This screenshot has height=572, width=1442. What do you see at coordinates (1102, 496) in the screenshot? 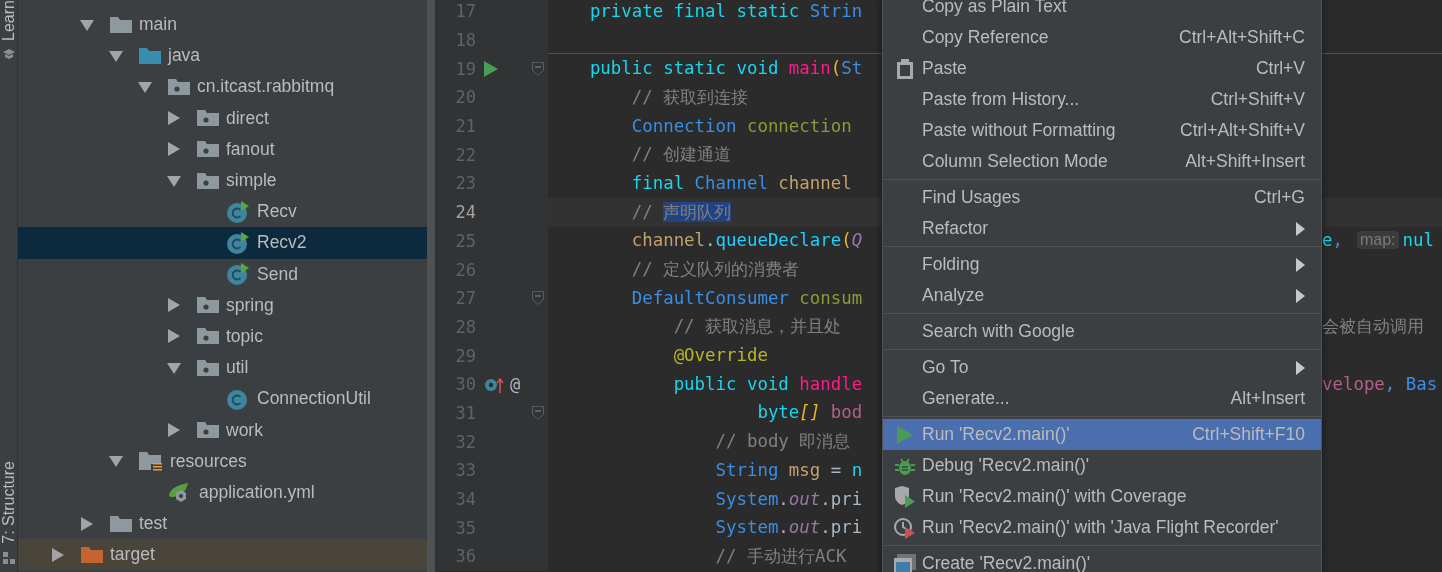
I see `menu-item: Run 'Recv2.main()' with Coverage` at bounding box center [1102, 496].